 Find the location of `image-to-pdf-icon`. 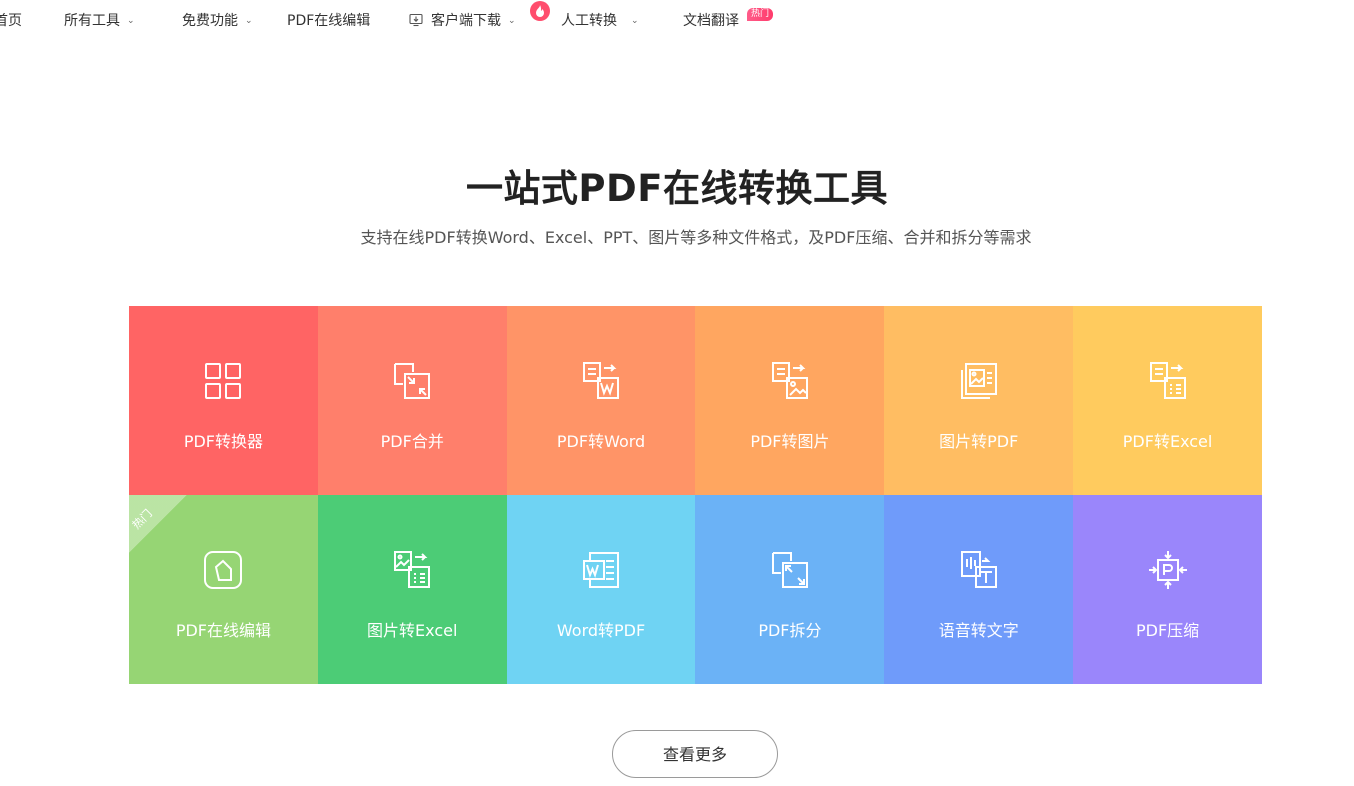

image-to-pdf-icon is located at coordinates (978, 381).